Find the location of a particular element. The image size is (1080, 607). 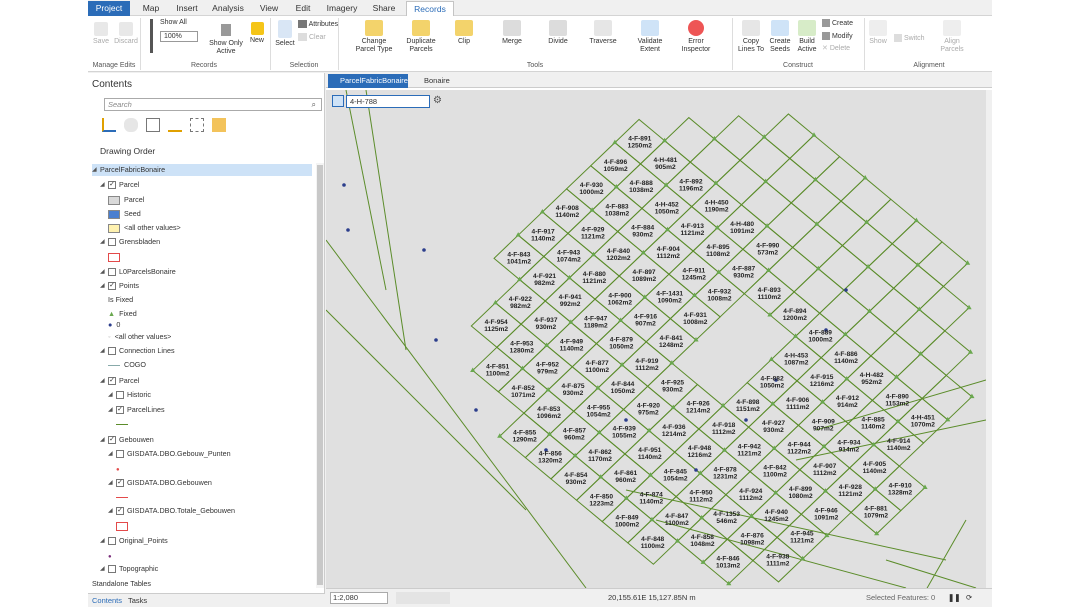

list-by-source-icon is located at coordinates (131, 125).